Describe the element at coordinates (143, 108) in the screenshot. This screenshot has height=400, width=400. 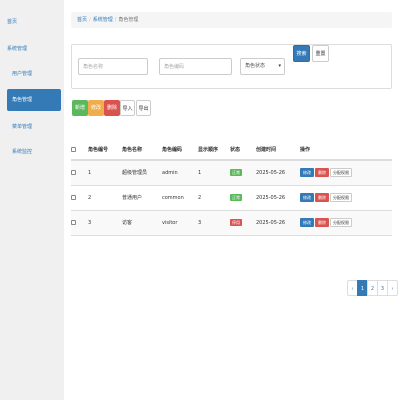
I see `export-button: 导出` at that location.